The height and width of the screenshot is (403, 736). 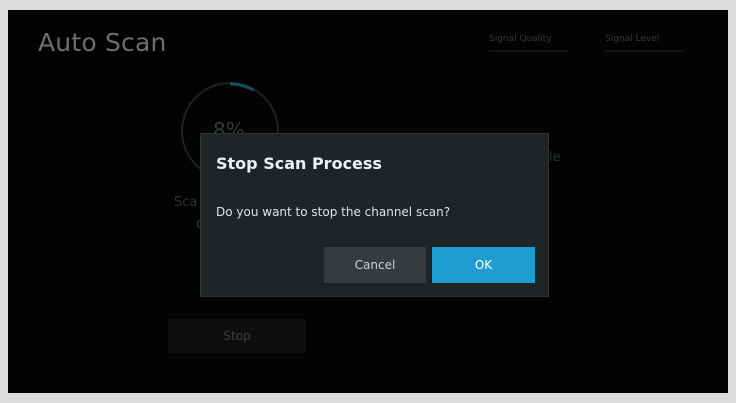 I want to click on dialog-message: Do you want to stop the channel scan?, so click(x=333, y=212).